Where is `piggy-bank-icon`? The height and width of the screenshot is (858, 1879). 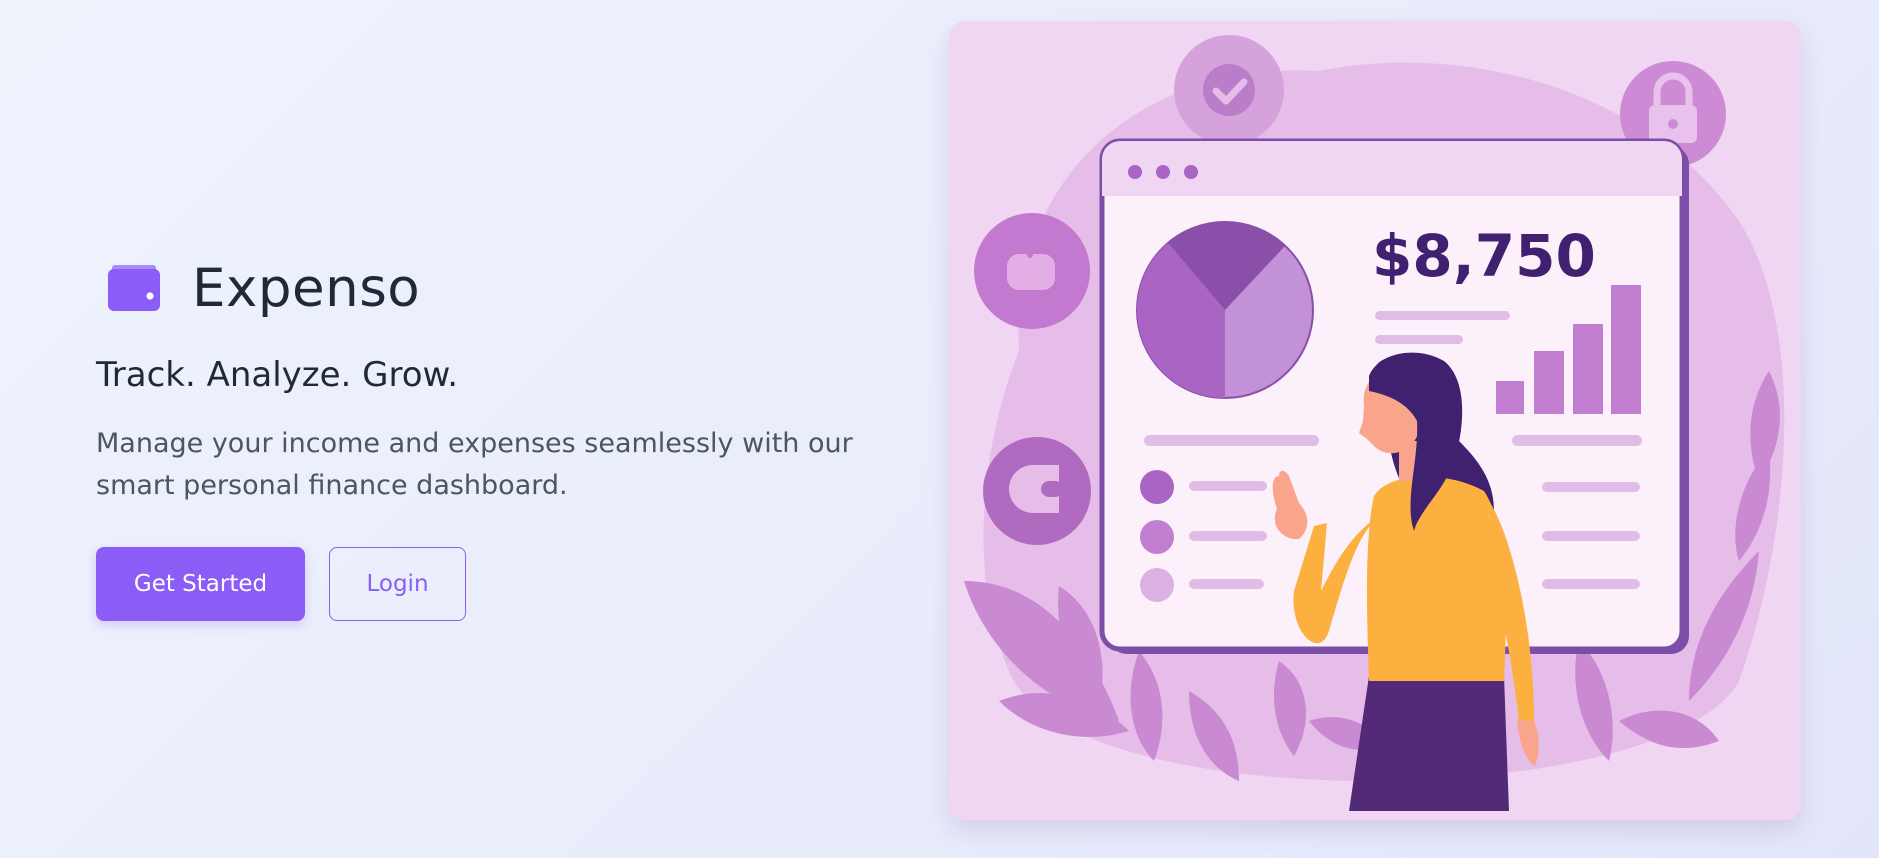 piggy-bank-icon is located at coordinates (1032, 271).